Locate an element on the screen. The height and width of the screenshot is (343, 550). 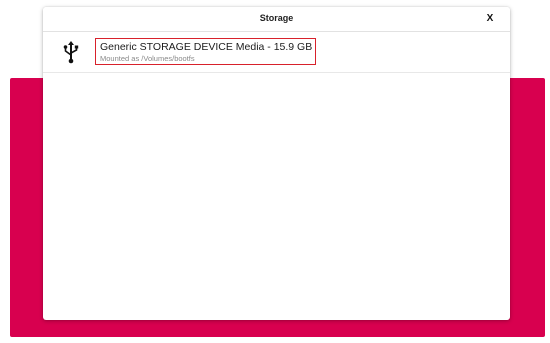
dialog-title: Storage is located at coordinates (276, 18).